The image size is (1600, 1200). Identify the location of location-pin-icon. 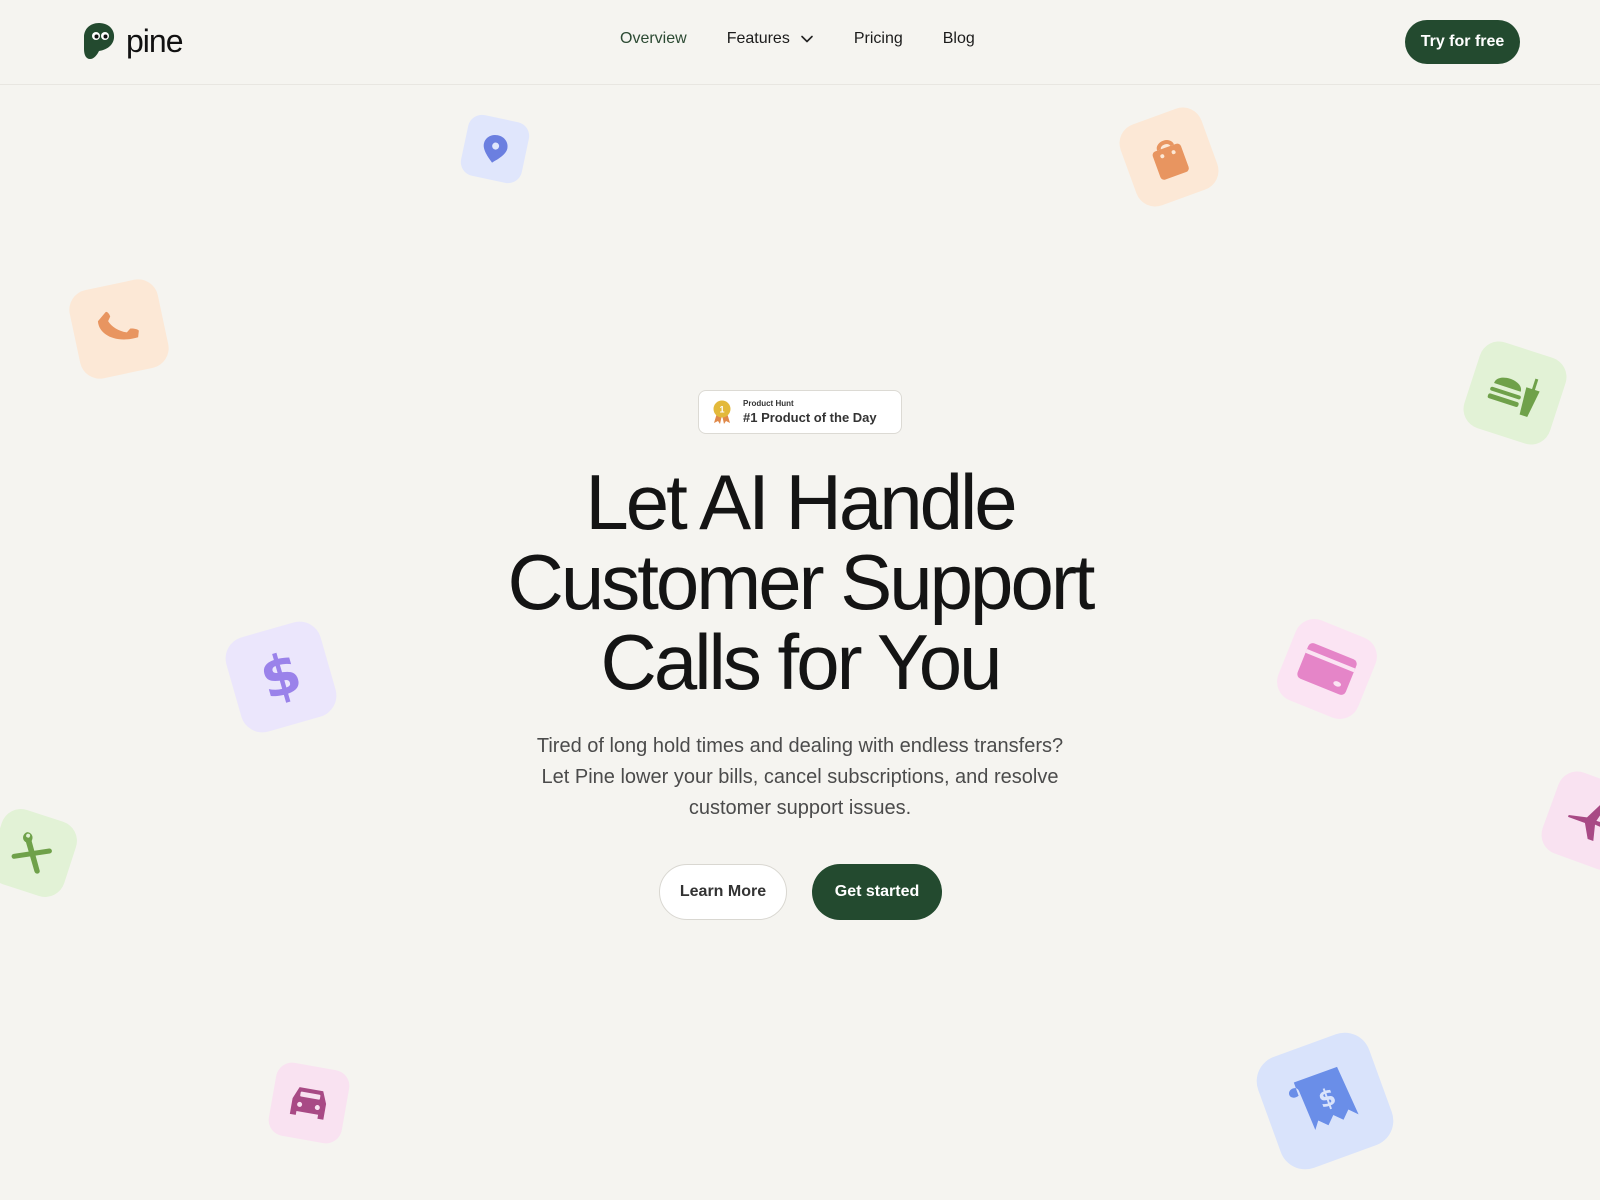
(495, 149).